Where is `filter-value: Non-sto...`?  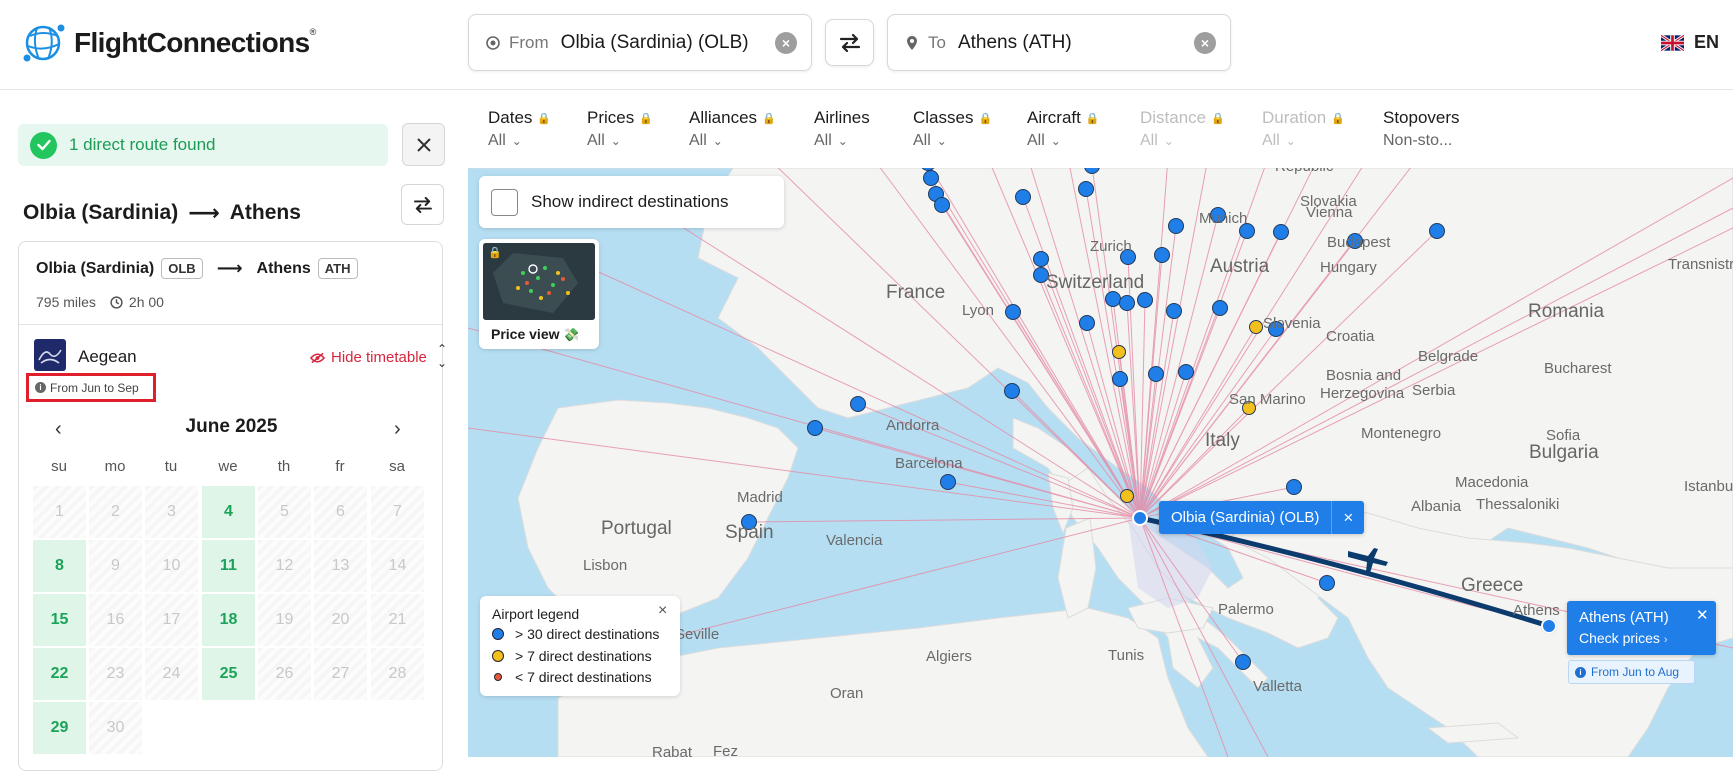 filter-value: Non-sto... is located at coordinates (1418, 140).